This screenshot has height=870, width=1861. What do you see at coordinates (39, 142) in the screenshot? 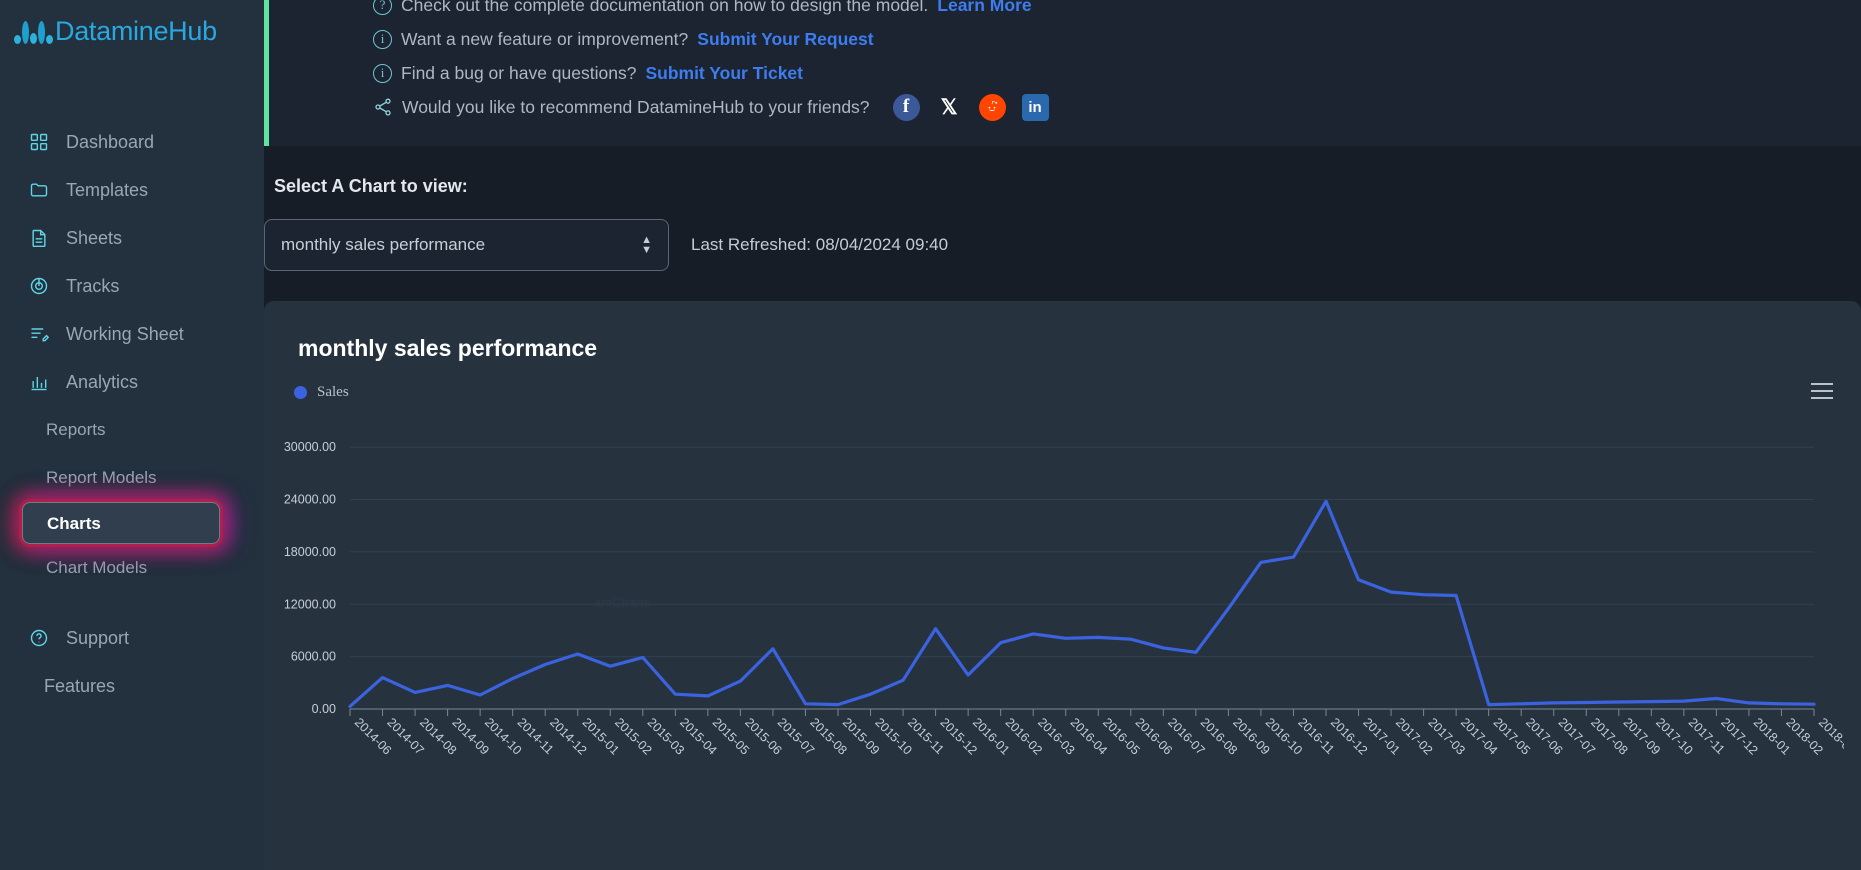
I see `grid-icon` at bounding box center [39, 142].